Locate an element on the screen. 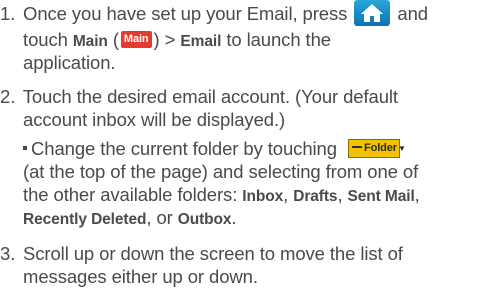  main-label: Main is located at coordinates (90, 41).